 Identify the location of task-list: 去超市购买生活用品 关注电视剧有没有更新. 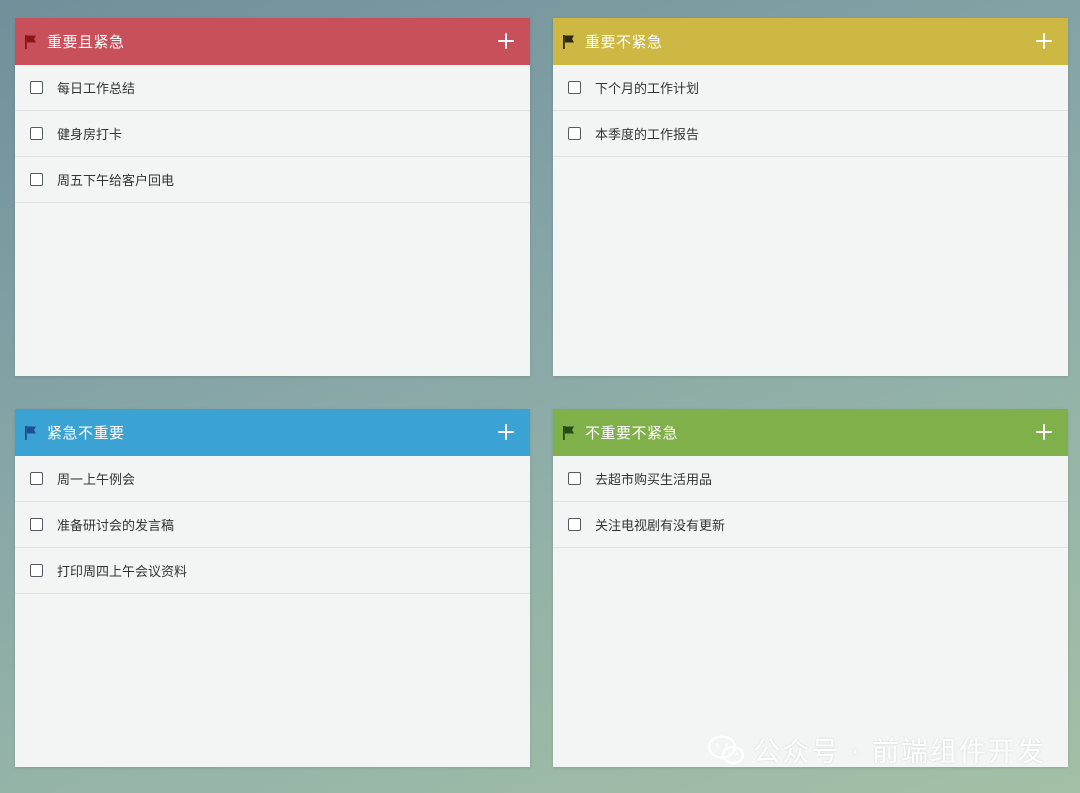
(810, 502).